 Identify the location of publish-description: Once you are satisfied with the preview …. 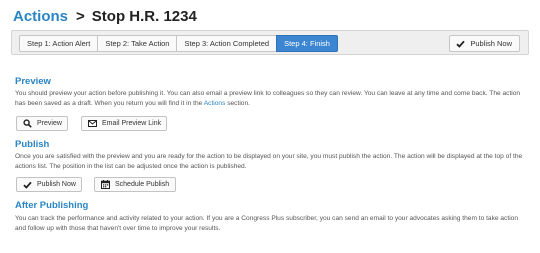
(269, 161).